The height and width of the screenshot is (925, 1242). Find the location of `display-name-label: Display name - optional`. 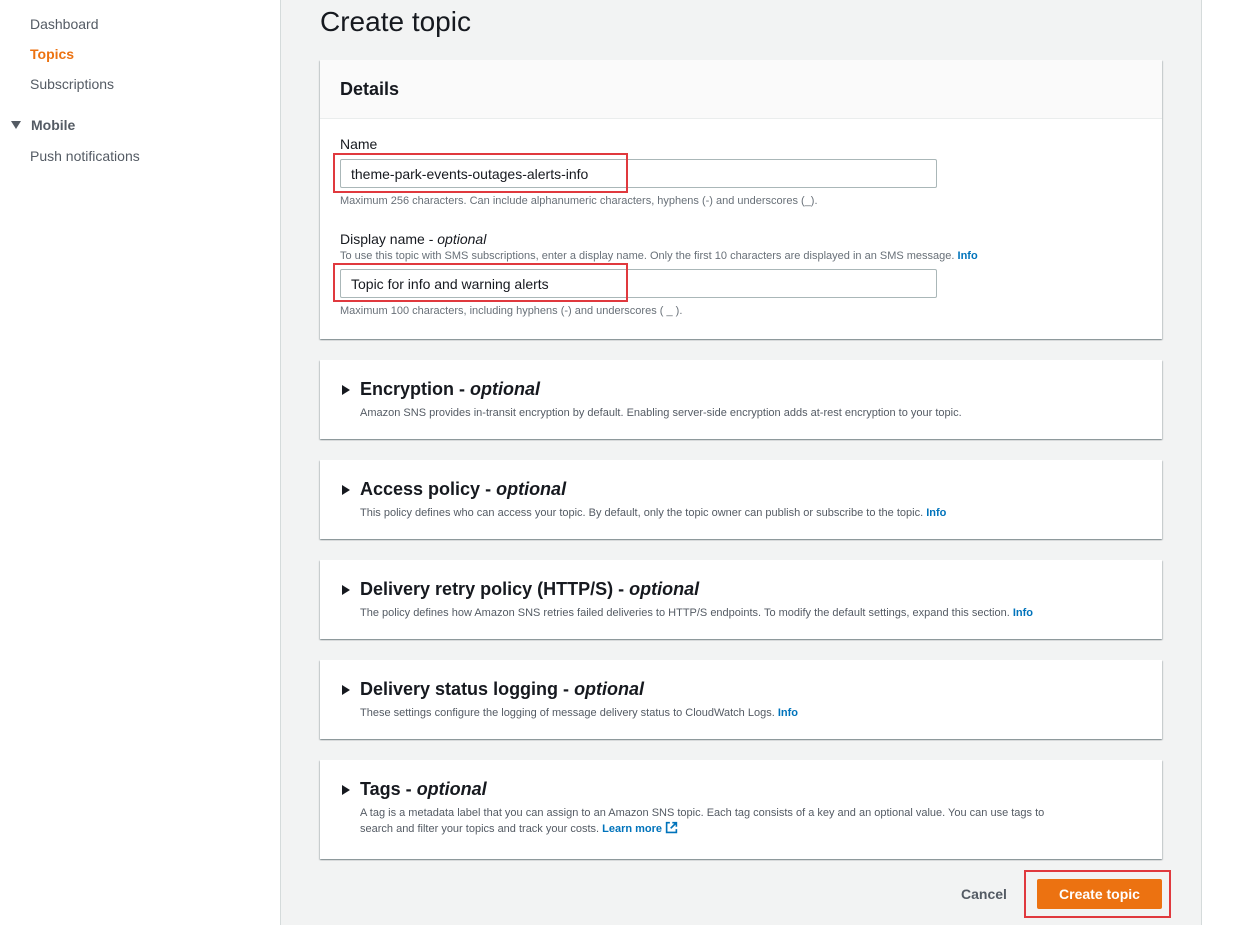

display-name-label: Display name - optional is located at coordinates (413, 239).